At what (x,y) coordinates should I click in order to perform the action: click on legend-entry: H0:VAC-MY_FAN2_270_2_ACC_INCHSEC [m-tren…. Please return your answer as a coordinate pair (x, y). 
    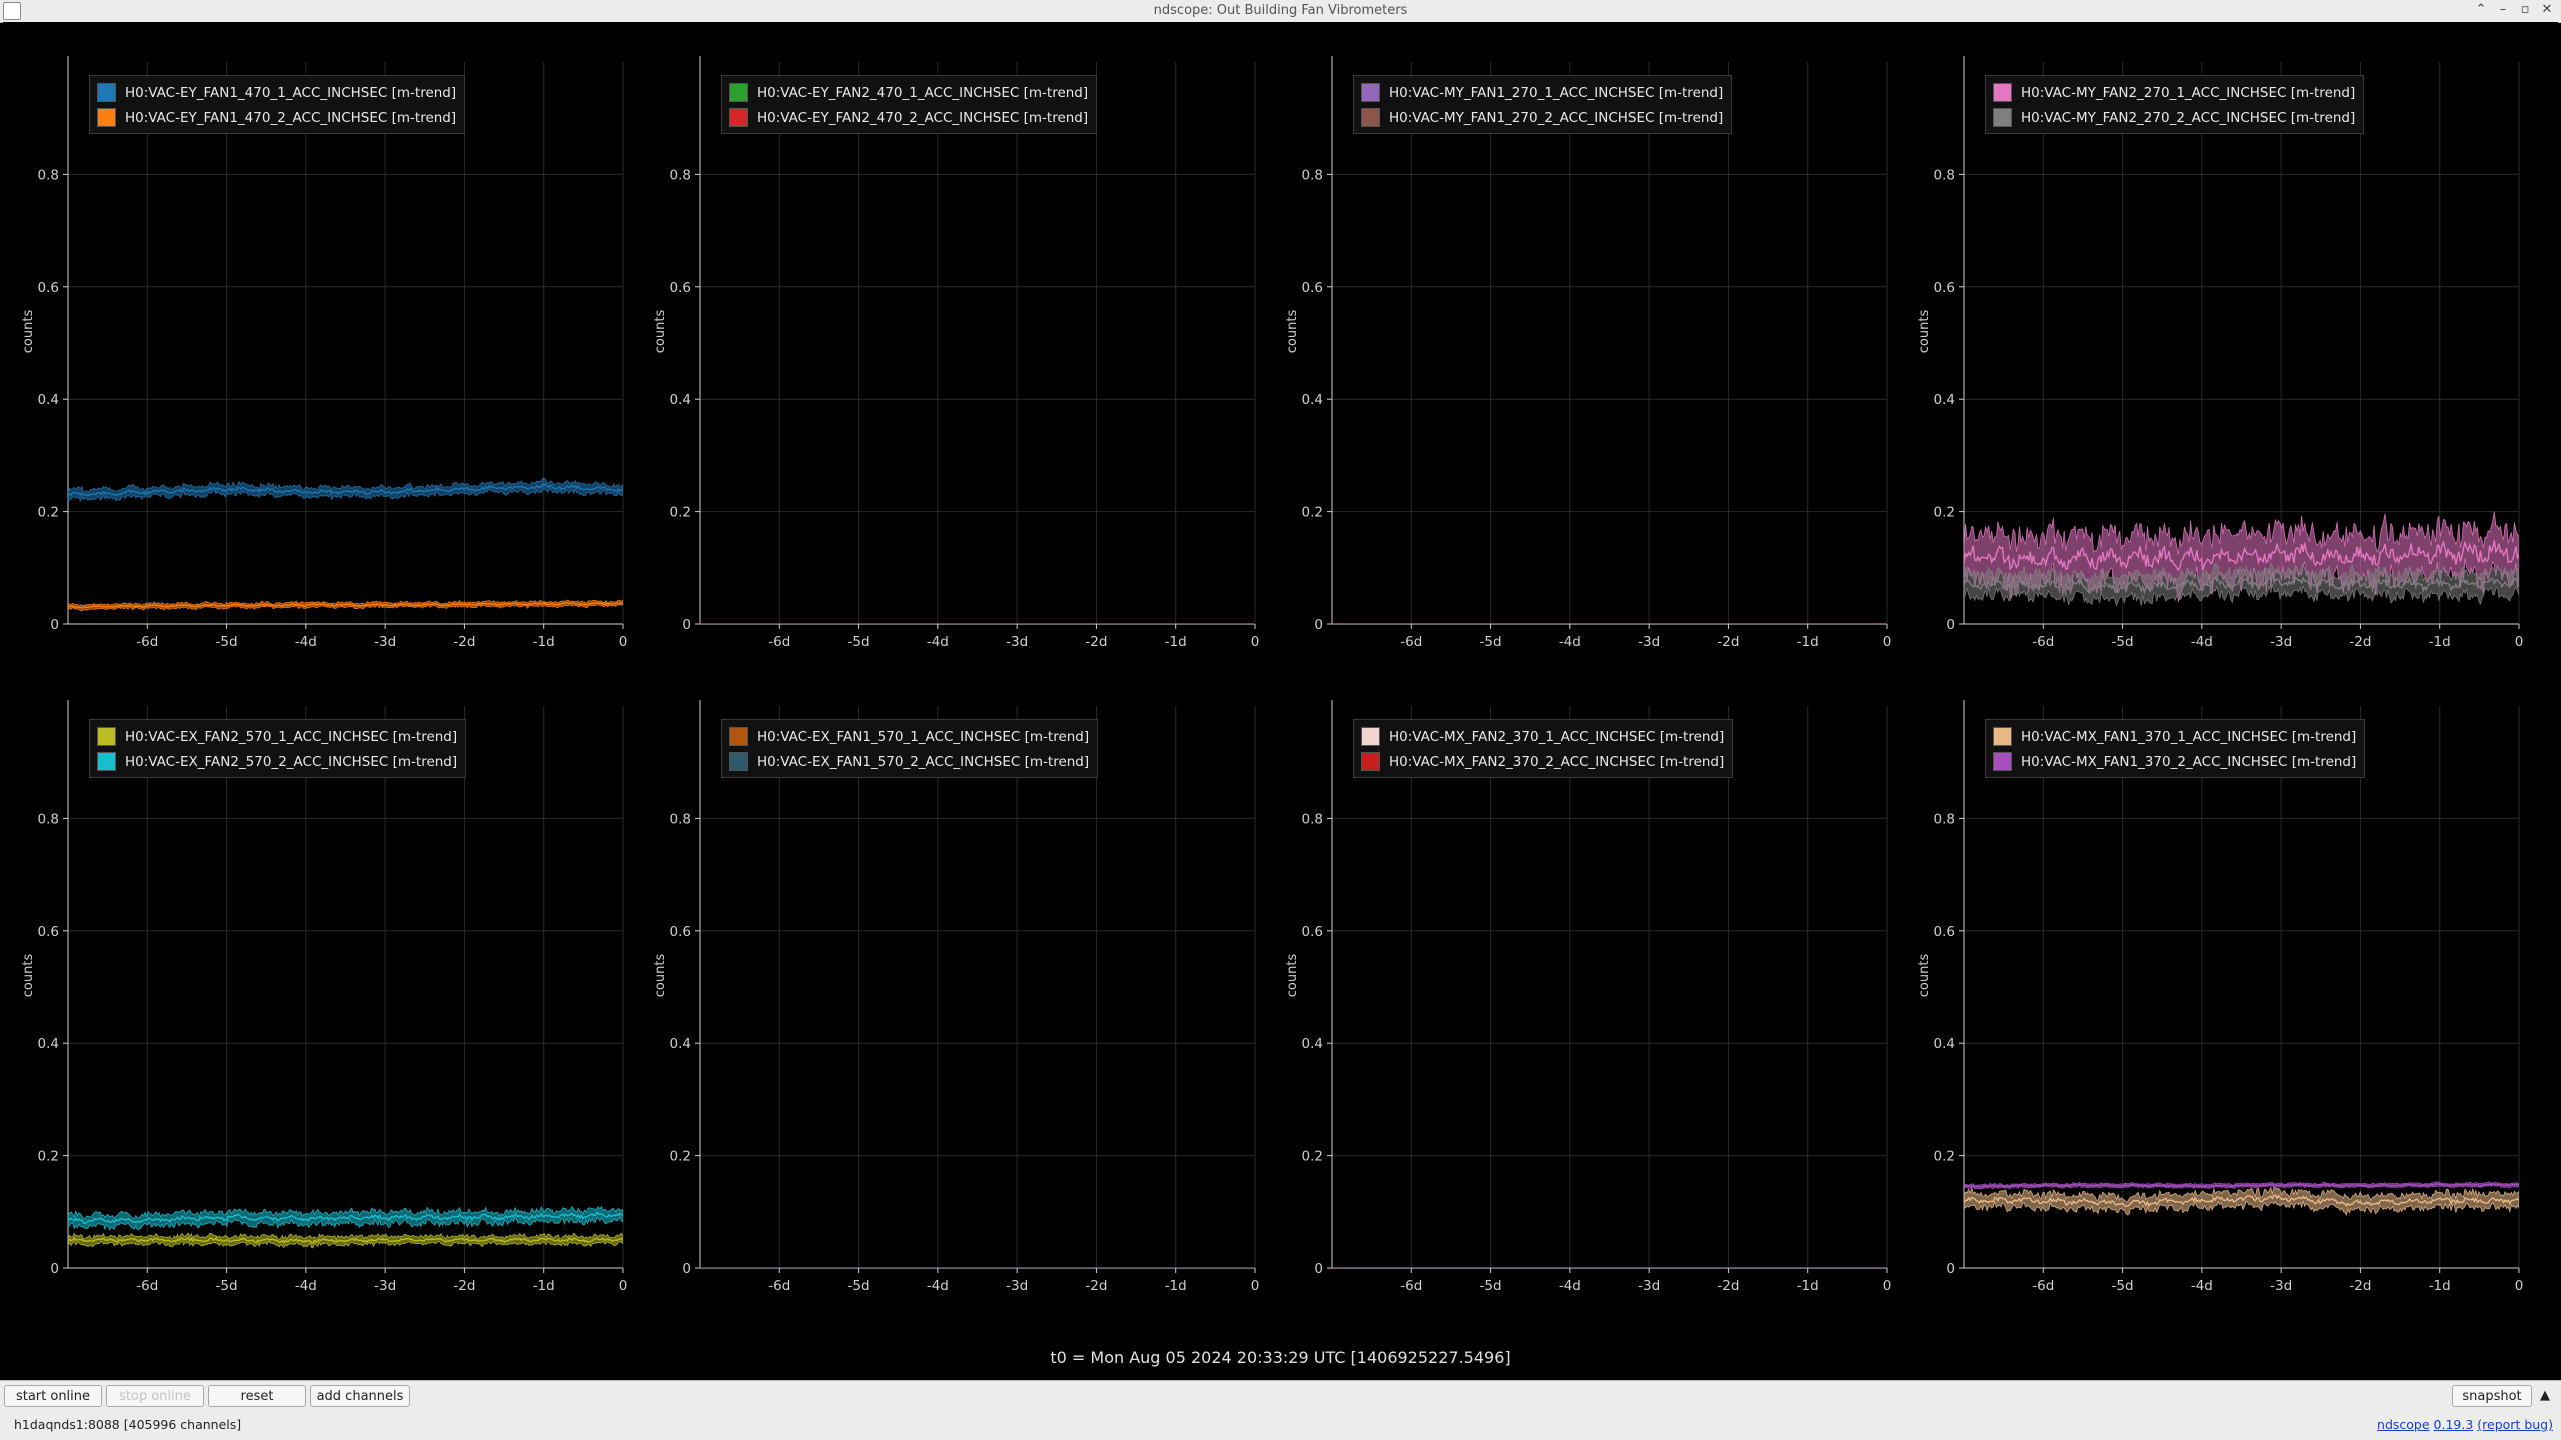
    Looking at the image, I should click on (2174, 117).